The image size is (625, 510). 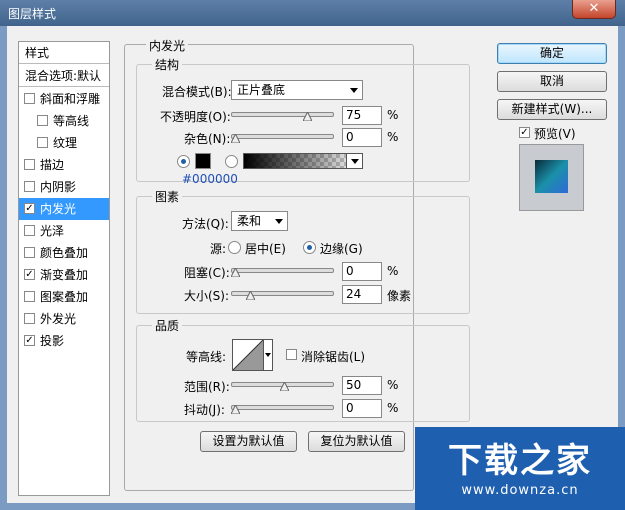 I want to click on close-button: ✕, so click(x=594, y=9).